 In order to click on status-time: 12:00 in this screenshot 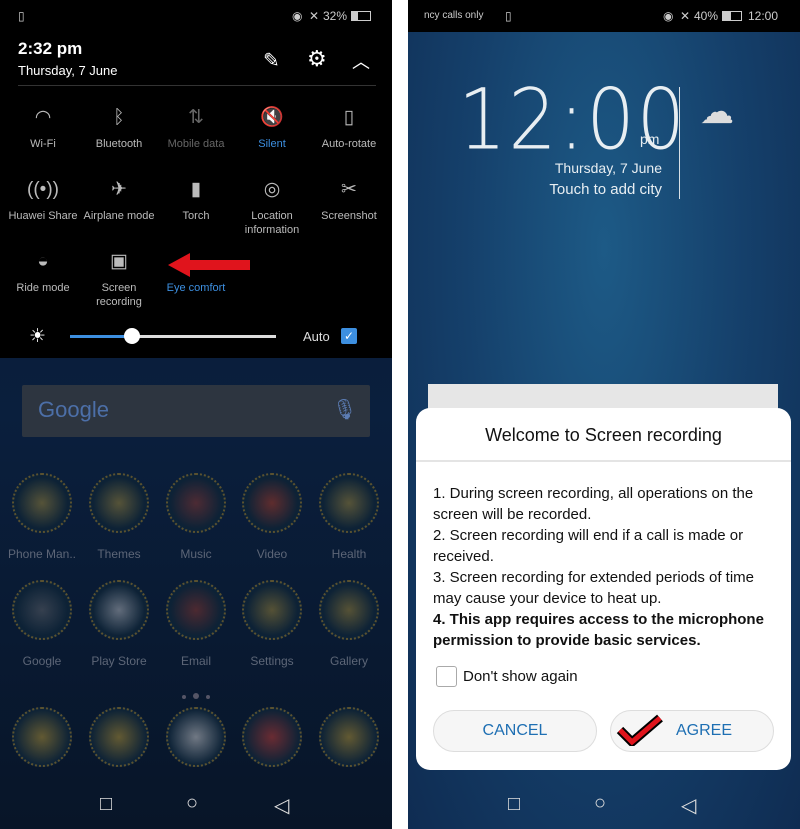, I will do `click(763, 16)`.